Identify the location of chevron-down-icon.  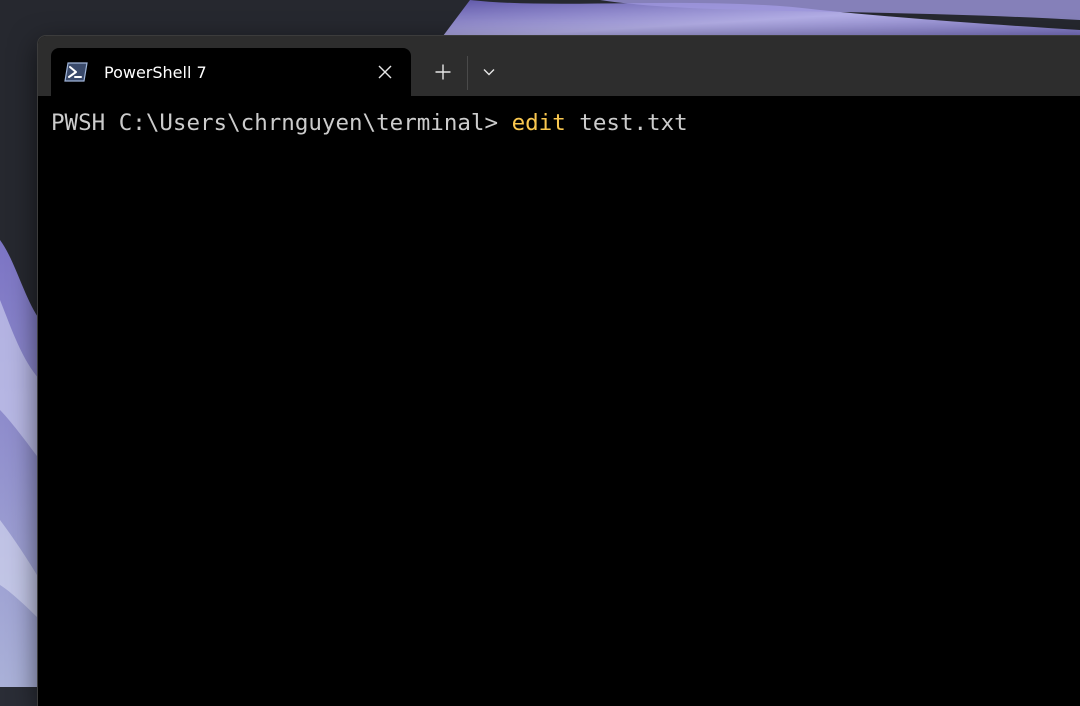
(489, 72).